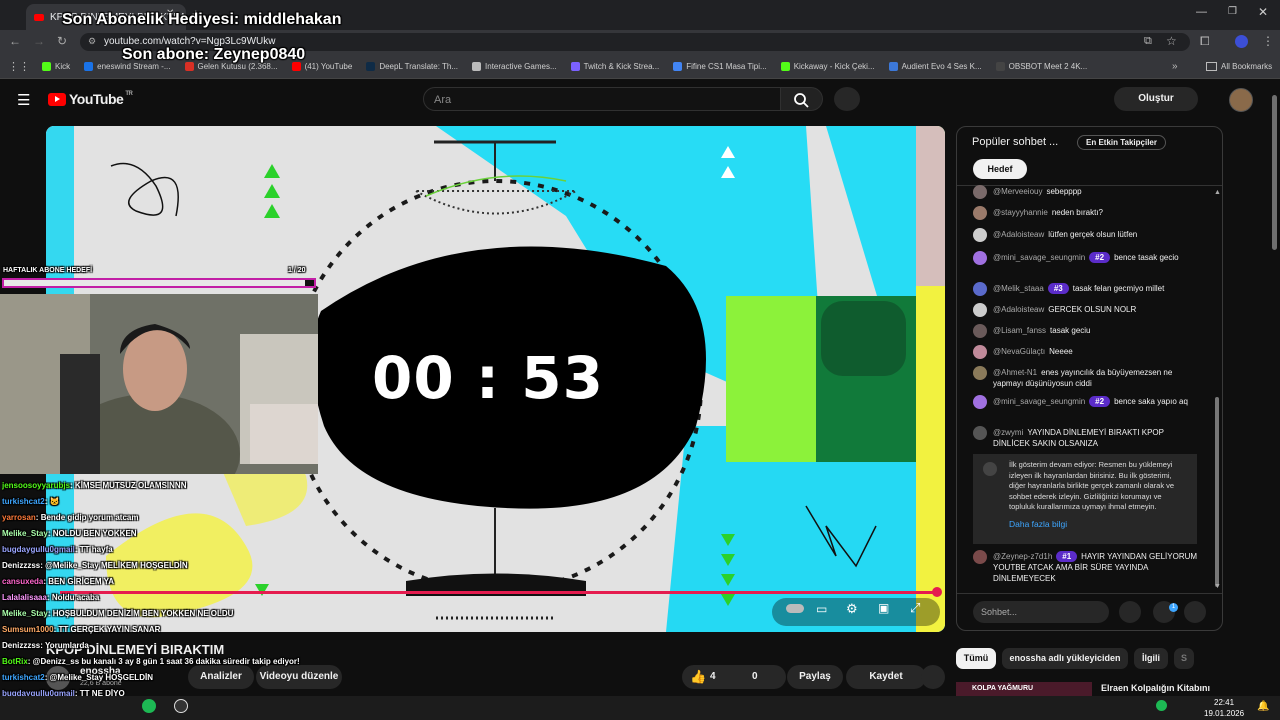 The image size is (1280, 720). Describe the element at coordinates (1024, 689) in the screenshot. I see `related-thumbnail: KOLPA YAĞMURU` at that location.